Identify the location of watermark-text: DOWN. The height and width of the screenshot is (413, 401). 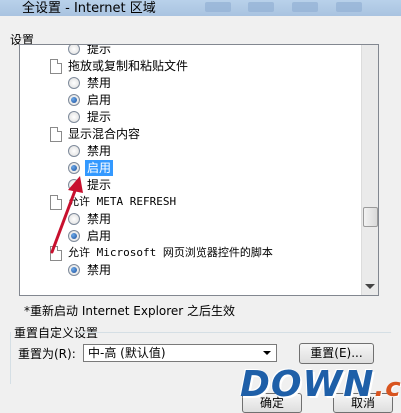
(307, 384).